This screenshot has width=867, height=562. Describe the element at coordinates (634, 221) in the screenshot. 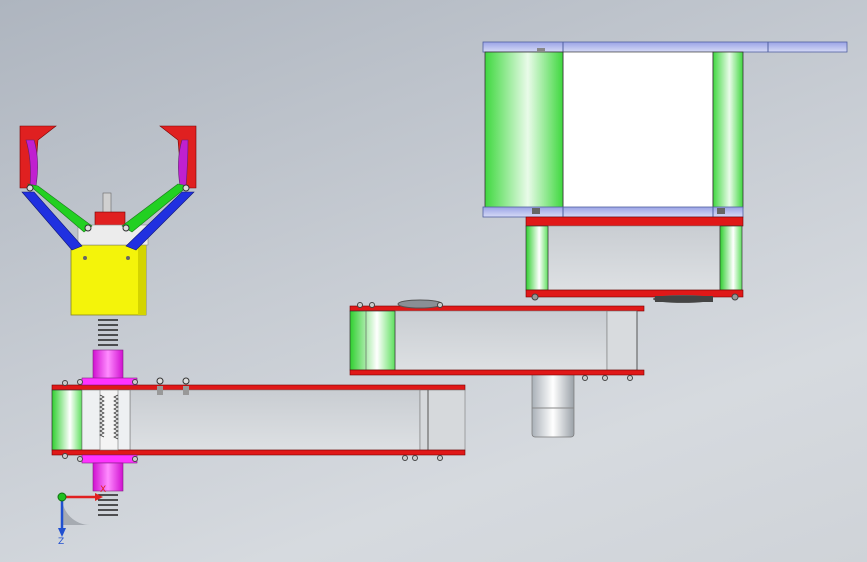

I see `upper-link-top-bar` at that location.